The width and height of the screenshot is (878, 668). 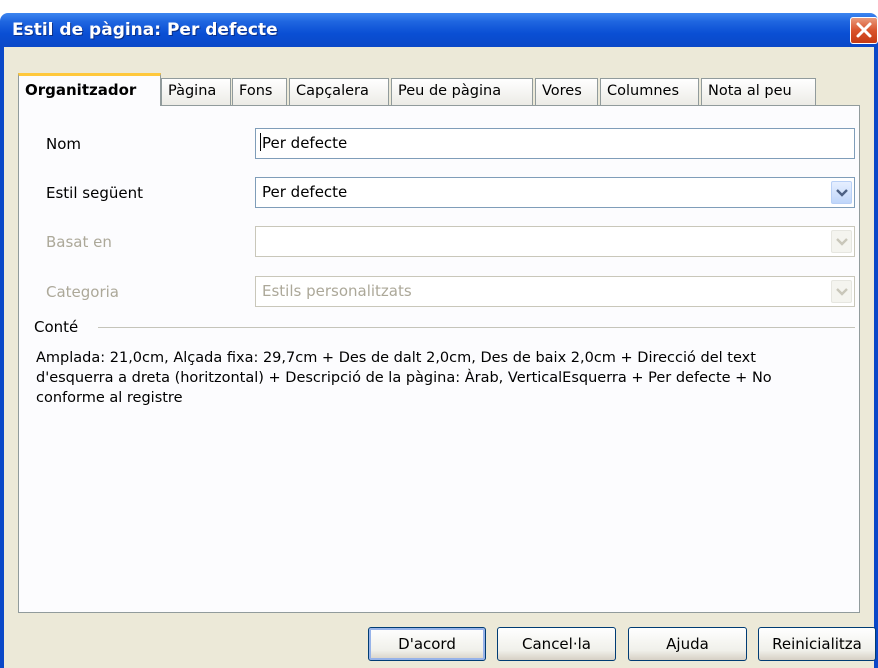 I want to click on category-dropdown-button, so click(x=841, y=291).